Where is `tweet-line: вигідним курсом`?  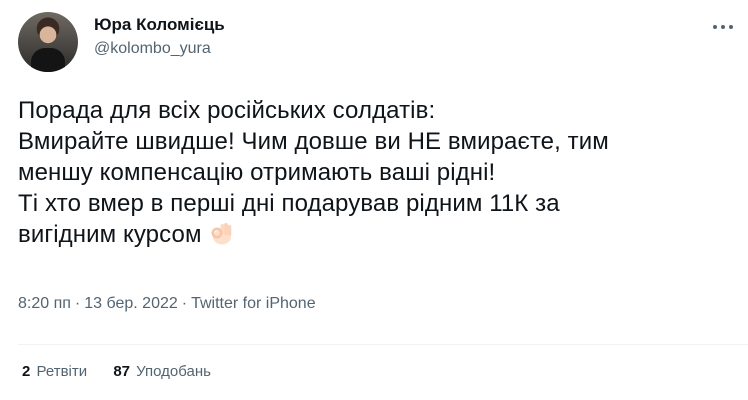
tweet-line: вигідним курсом is located at coordinates (110, 234).